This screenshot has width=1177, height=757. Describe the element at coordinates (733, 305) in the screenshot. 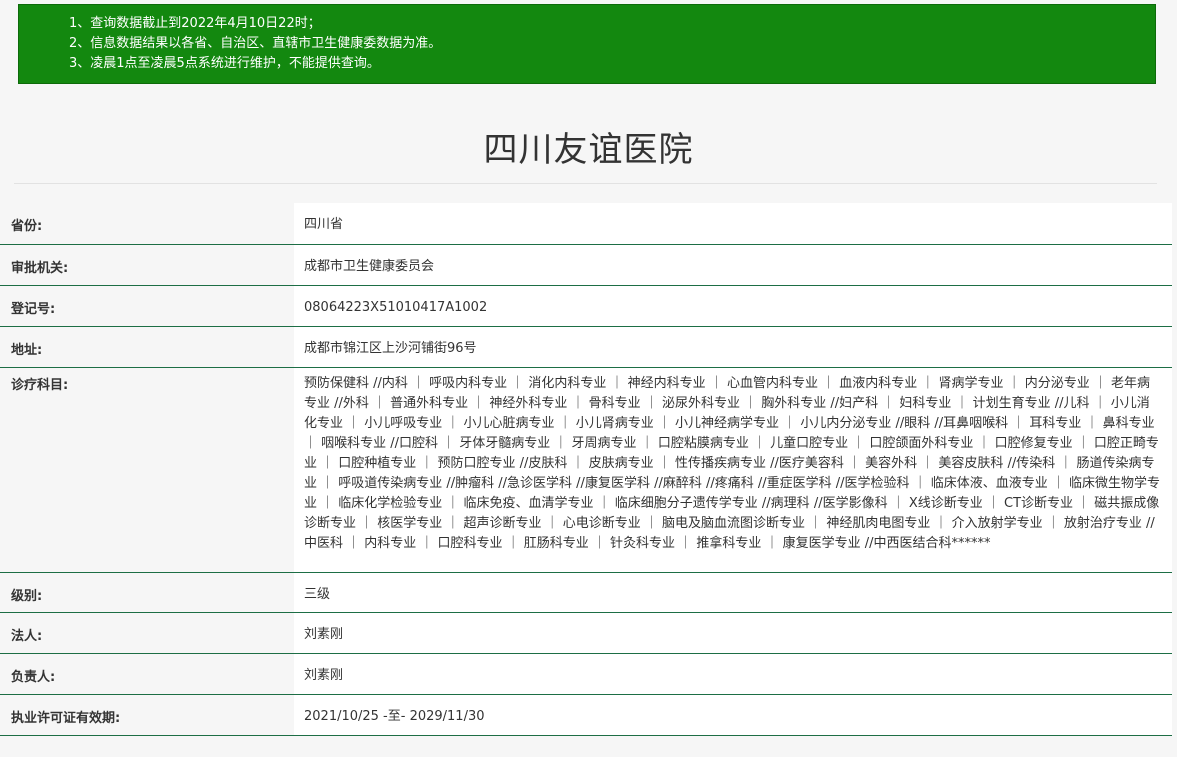

I see `info-value: 08064223X51010417A1002` at that location.